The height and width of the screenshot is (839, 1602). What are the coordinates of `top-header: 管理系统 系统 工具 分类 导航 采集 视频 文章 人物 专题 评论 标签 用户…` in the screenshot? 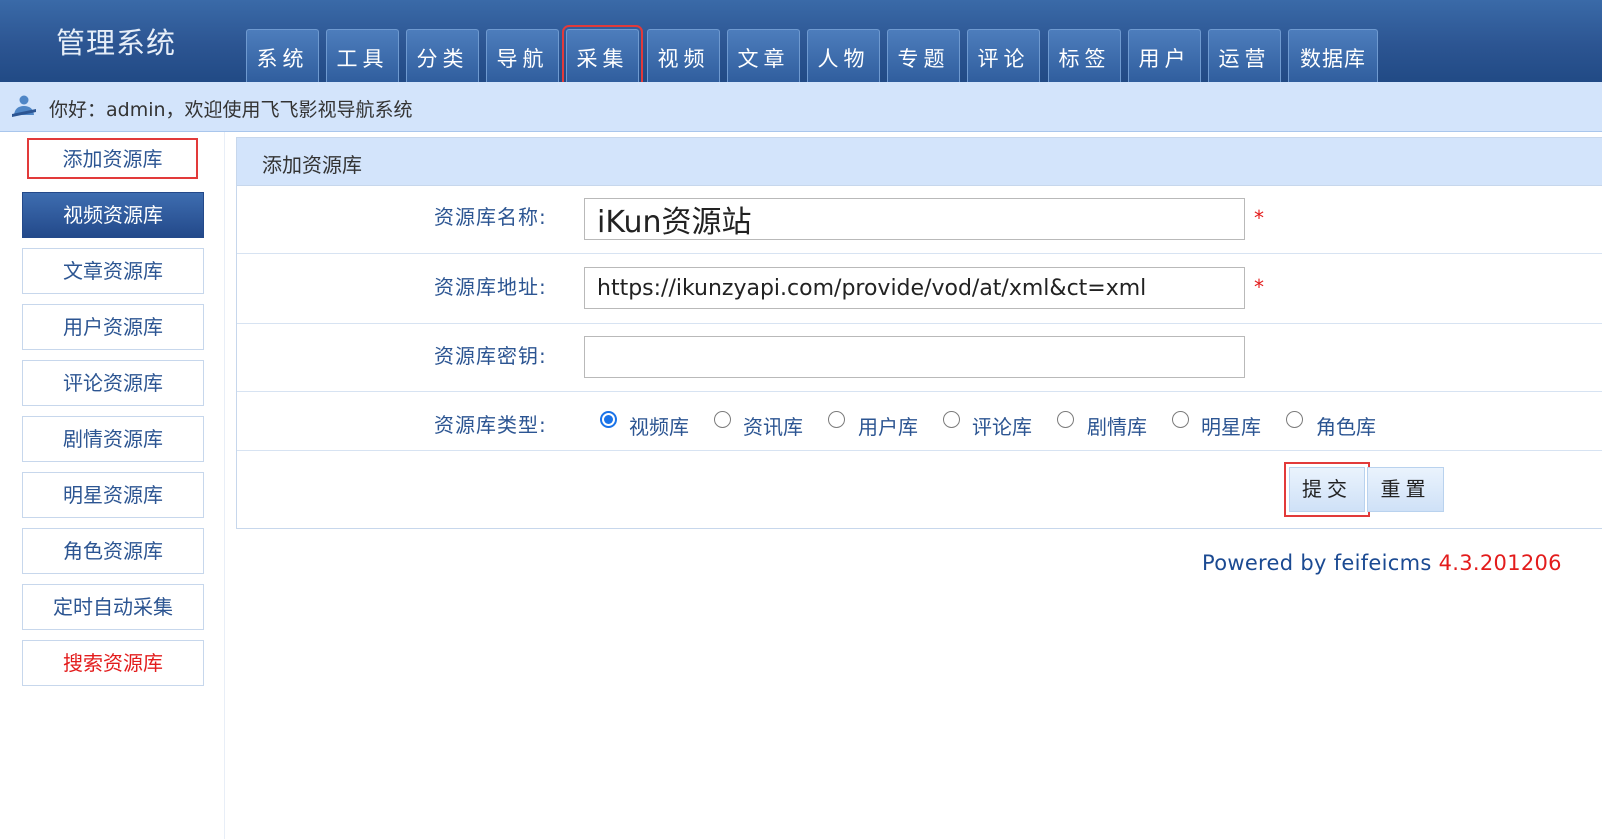 It's located at (801, 43).